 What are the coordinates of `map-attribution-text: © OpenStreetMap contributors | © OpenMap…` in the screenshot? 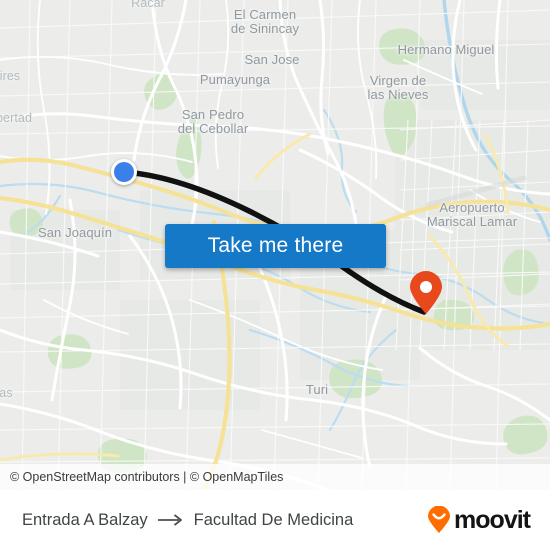 It's located at (147, 477).